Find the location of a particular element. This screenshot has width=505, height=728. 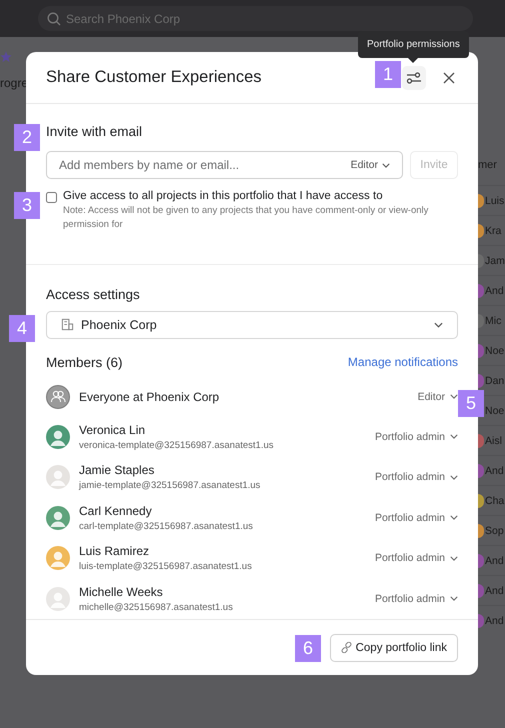

owner-name: Luis is located at coordinates (494, 200).